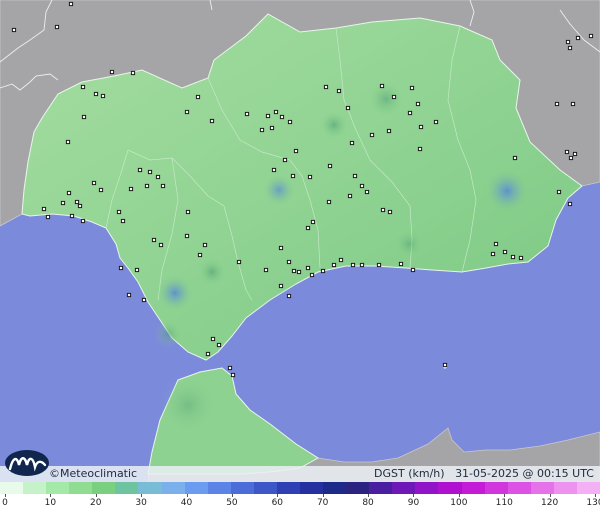 The width and height of the screenshot is (600, 517). Describe the element at coordinates (409, 473) in the screenshot. I see `variable-label: DGST (km/h)` at that location.